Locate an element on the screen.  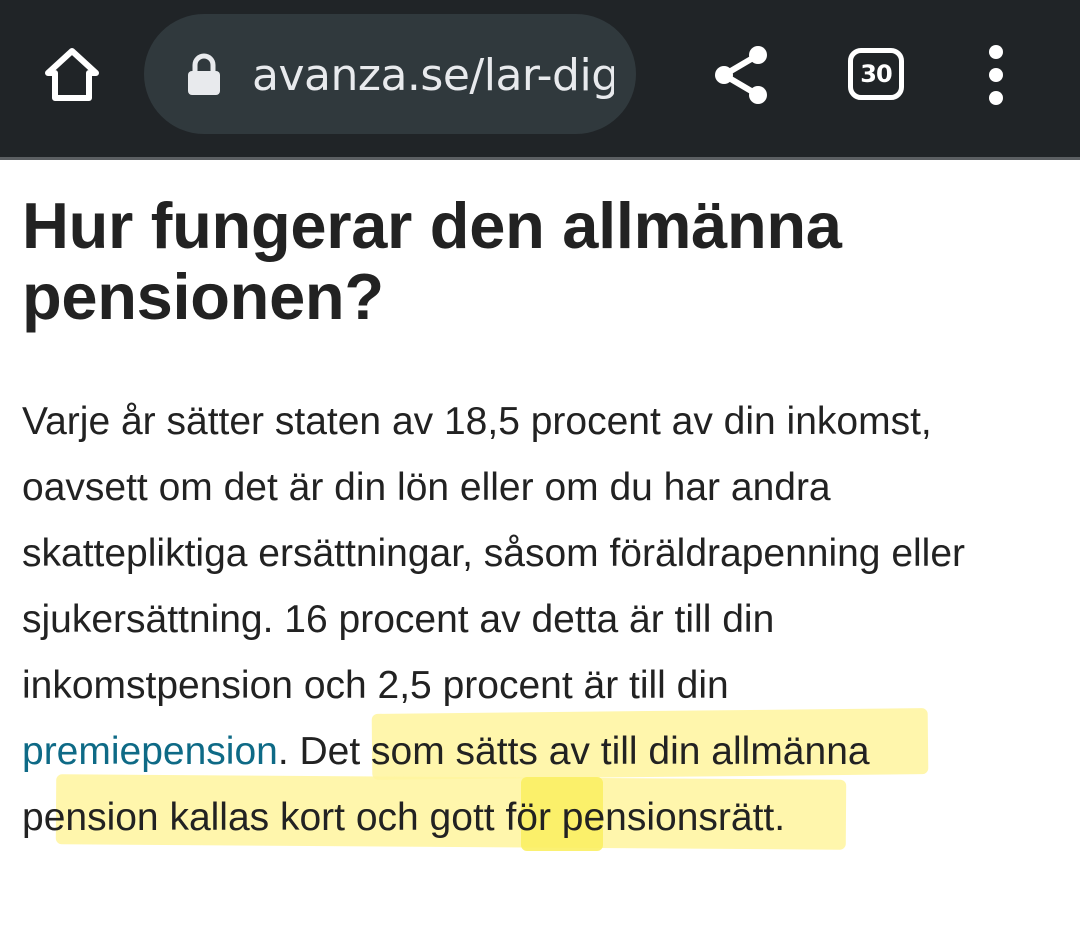
more-vertical-icon is located at coordinates (996, 76).